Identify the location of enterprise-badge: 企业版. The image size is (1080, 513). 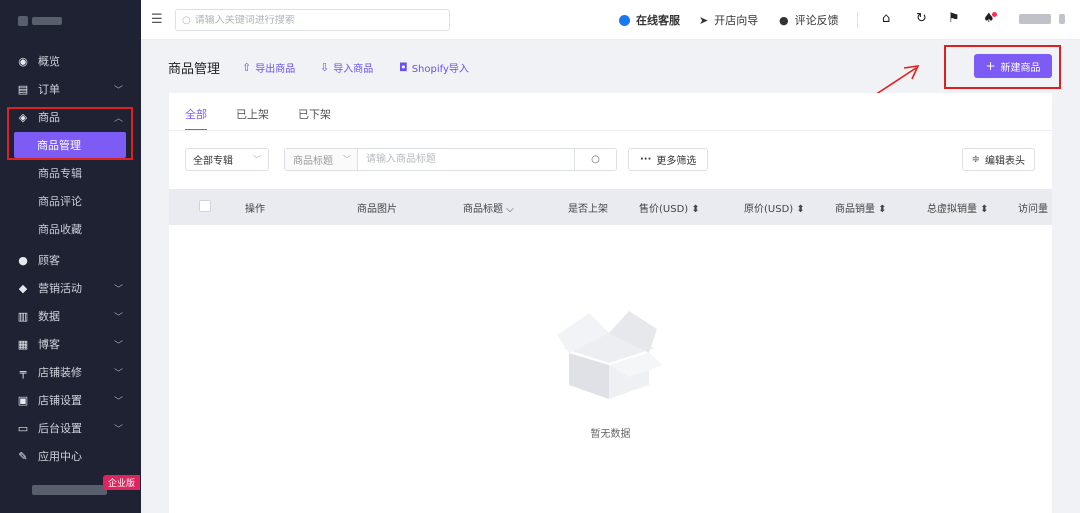
(121, 482).